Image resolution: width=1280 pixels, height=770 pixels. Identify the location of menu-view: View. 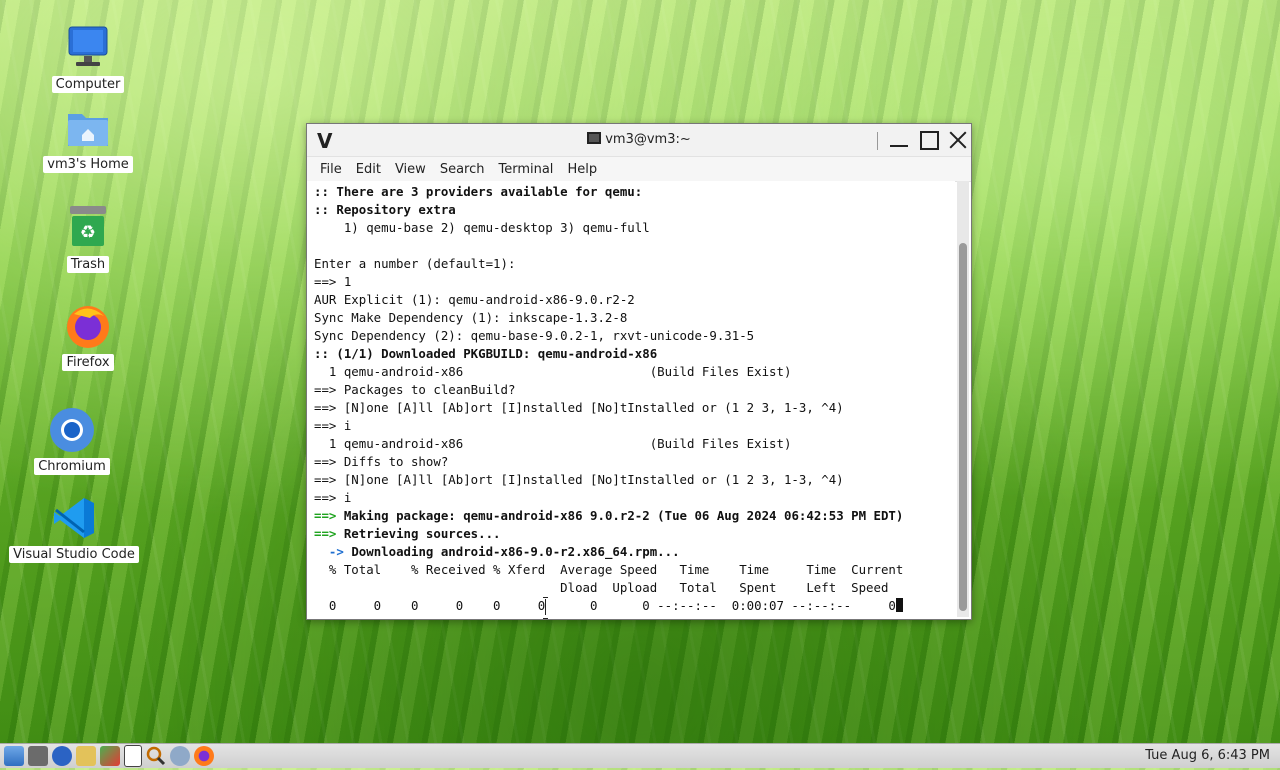
(410, 169).